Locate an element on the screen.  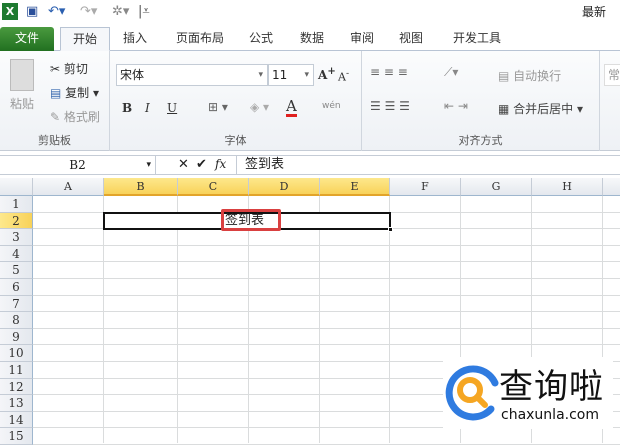
row-header-8: 8 is located at coordinates (16, 320).